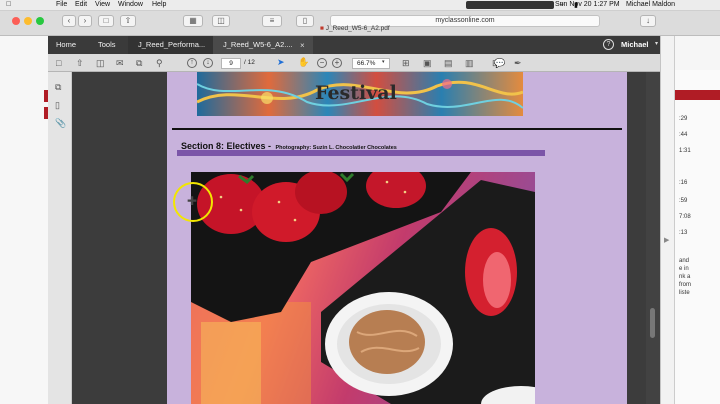  What do you see at coordinates (608, 44) in the screenshot?
I see `help-icon: ?` at bounding box center [608, 44].